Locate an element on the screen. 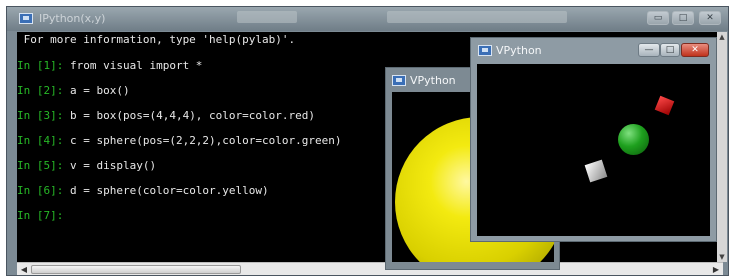 Image resolution: width=733 pixels, height=280 pixels. input-code: v = display() is located at coordinates (110, 165).